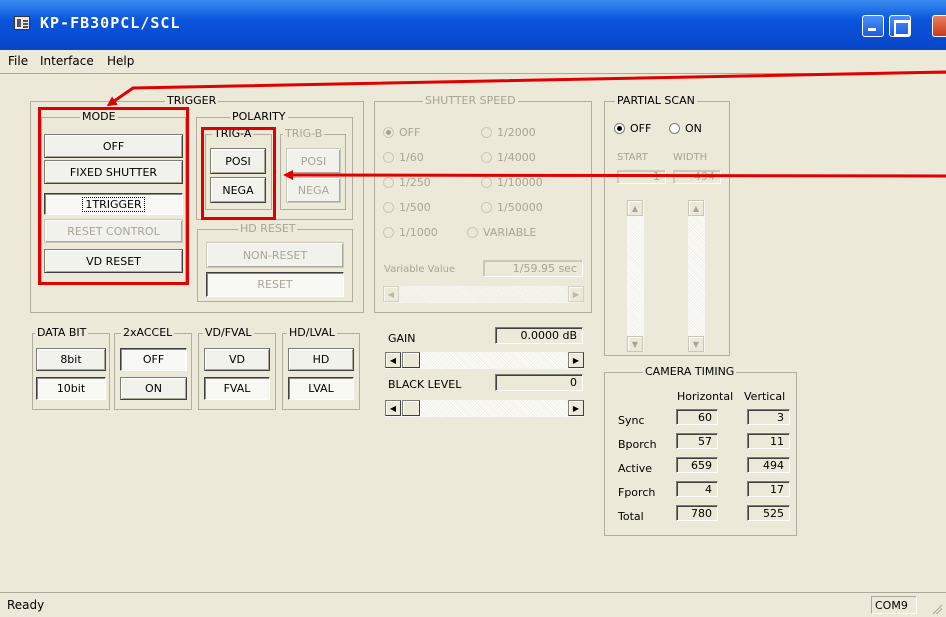 Image resolution: width=946 pixels, height=617 pixels. Describe the element at coordinates (516, 157) in the screenshot. I see `shutter-4000-label: 1/4000` at that location.